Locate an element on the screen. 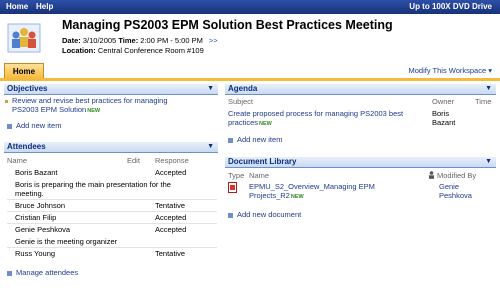 The width and height of the screenshot is (500, 291). objective-item-text: PS2003 EPM Solution is located at coordinates (49, 109).